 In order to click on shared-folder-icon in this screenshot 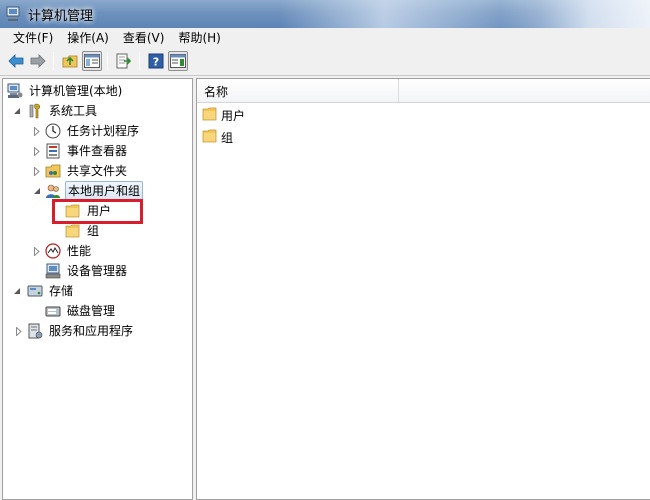, I will do `click(53, 171)`.